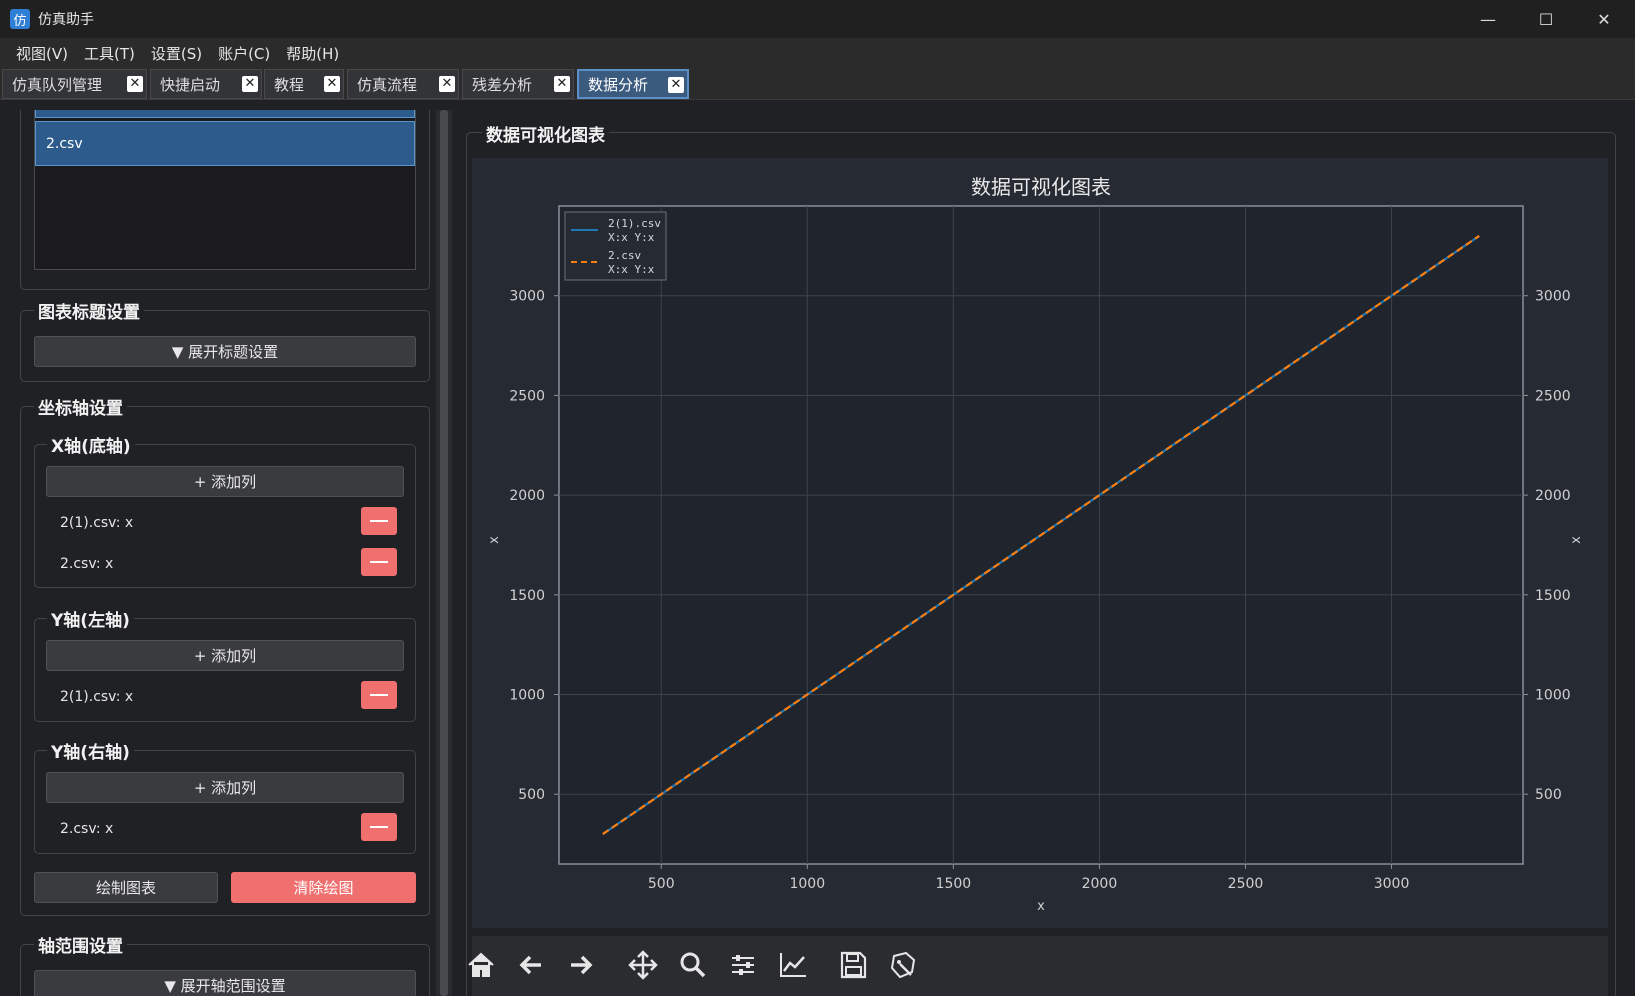  Describe the element at coordinates (615, 246) in the screenshot. I see `legend: 2(1).csv X:x Y:x 2.csv X:x Y:x` at that location.